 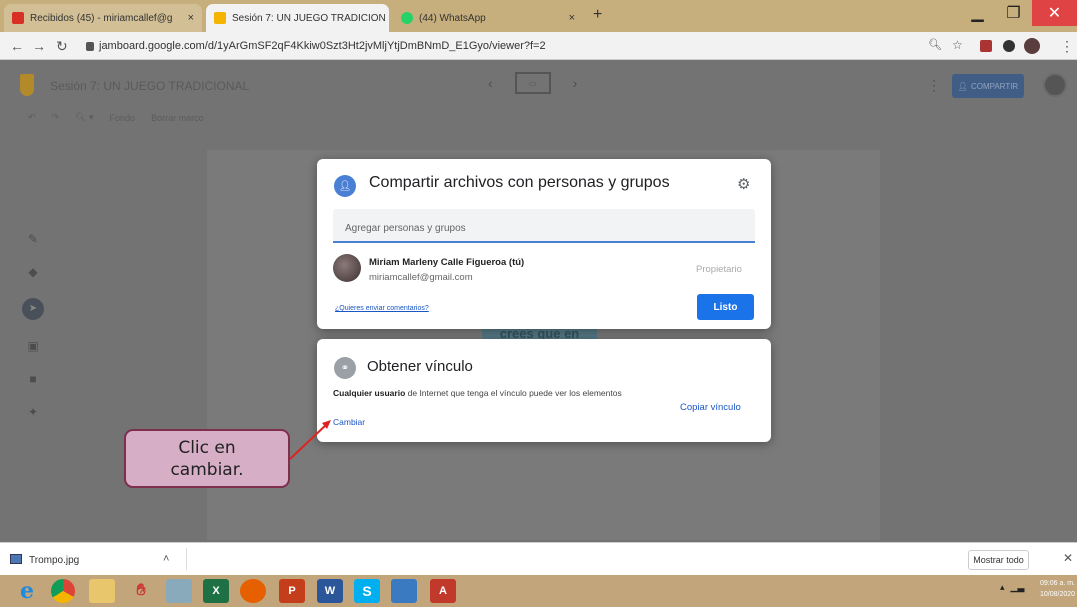 I want to click on app-hand-icon: ✋︎, so click(x=141, y=591).